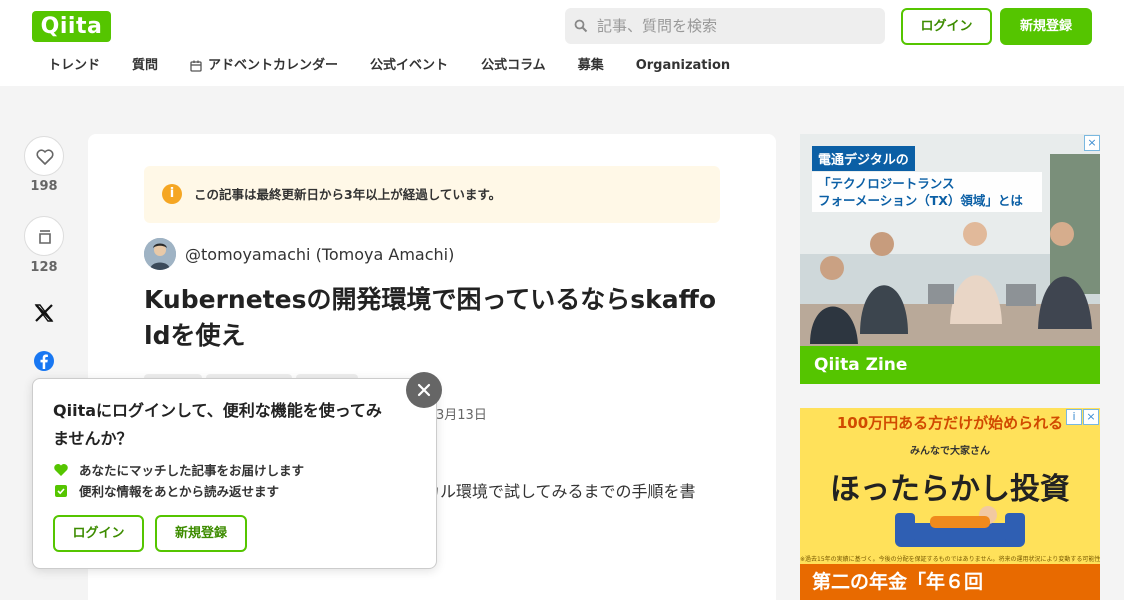 This screenshot has height=600, width=1124. I want to click on nav-item-questions: 質問, so click(145, 66).